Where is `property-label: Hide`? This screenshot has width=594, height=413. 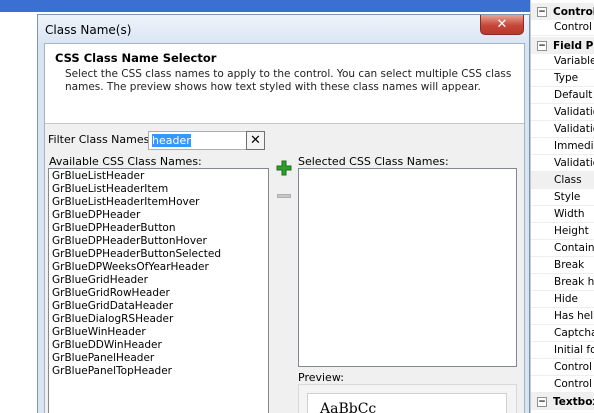
property-label: Hide is located at coordinates (566, 299).